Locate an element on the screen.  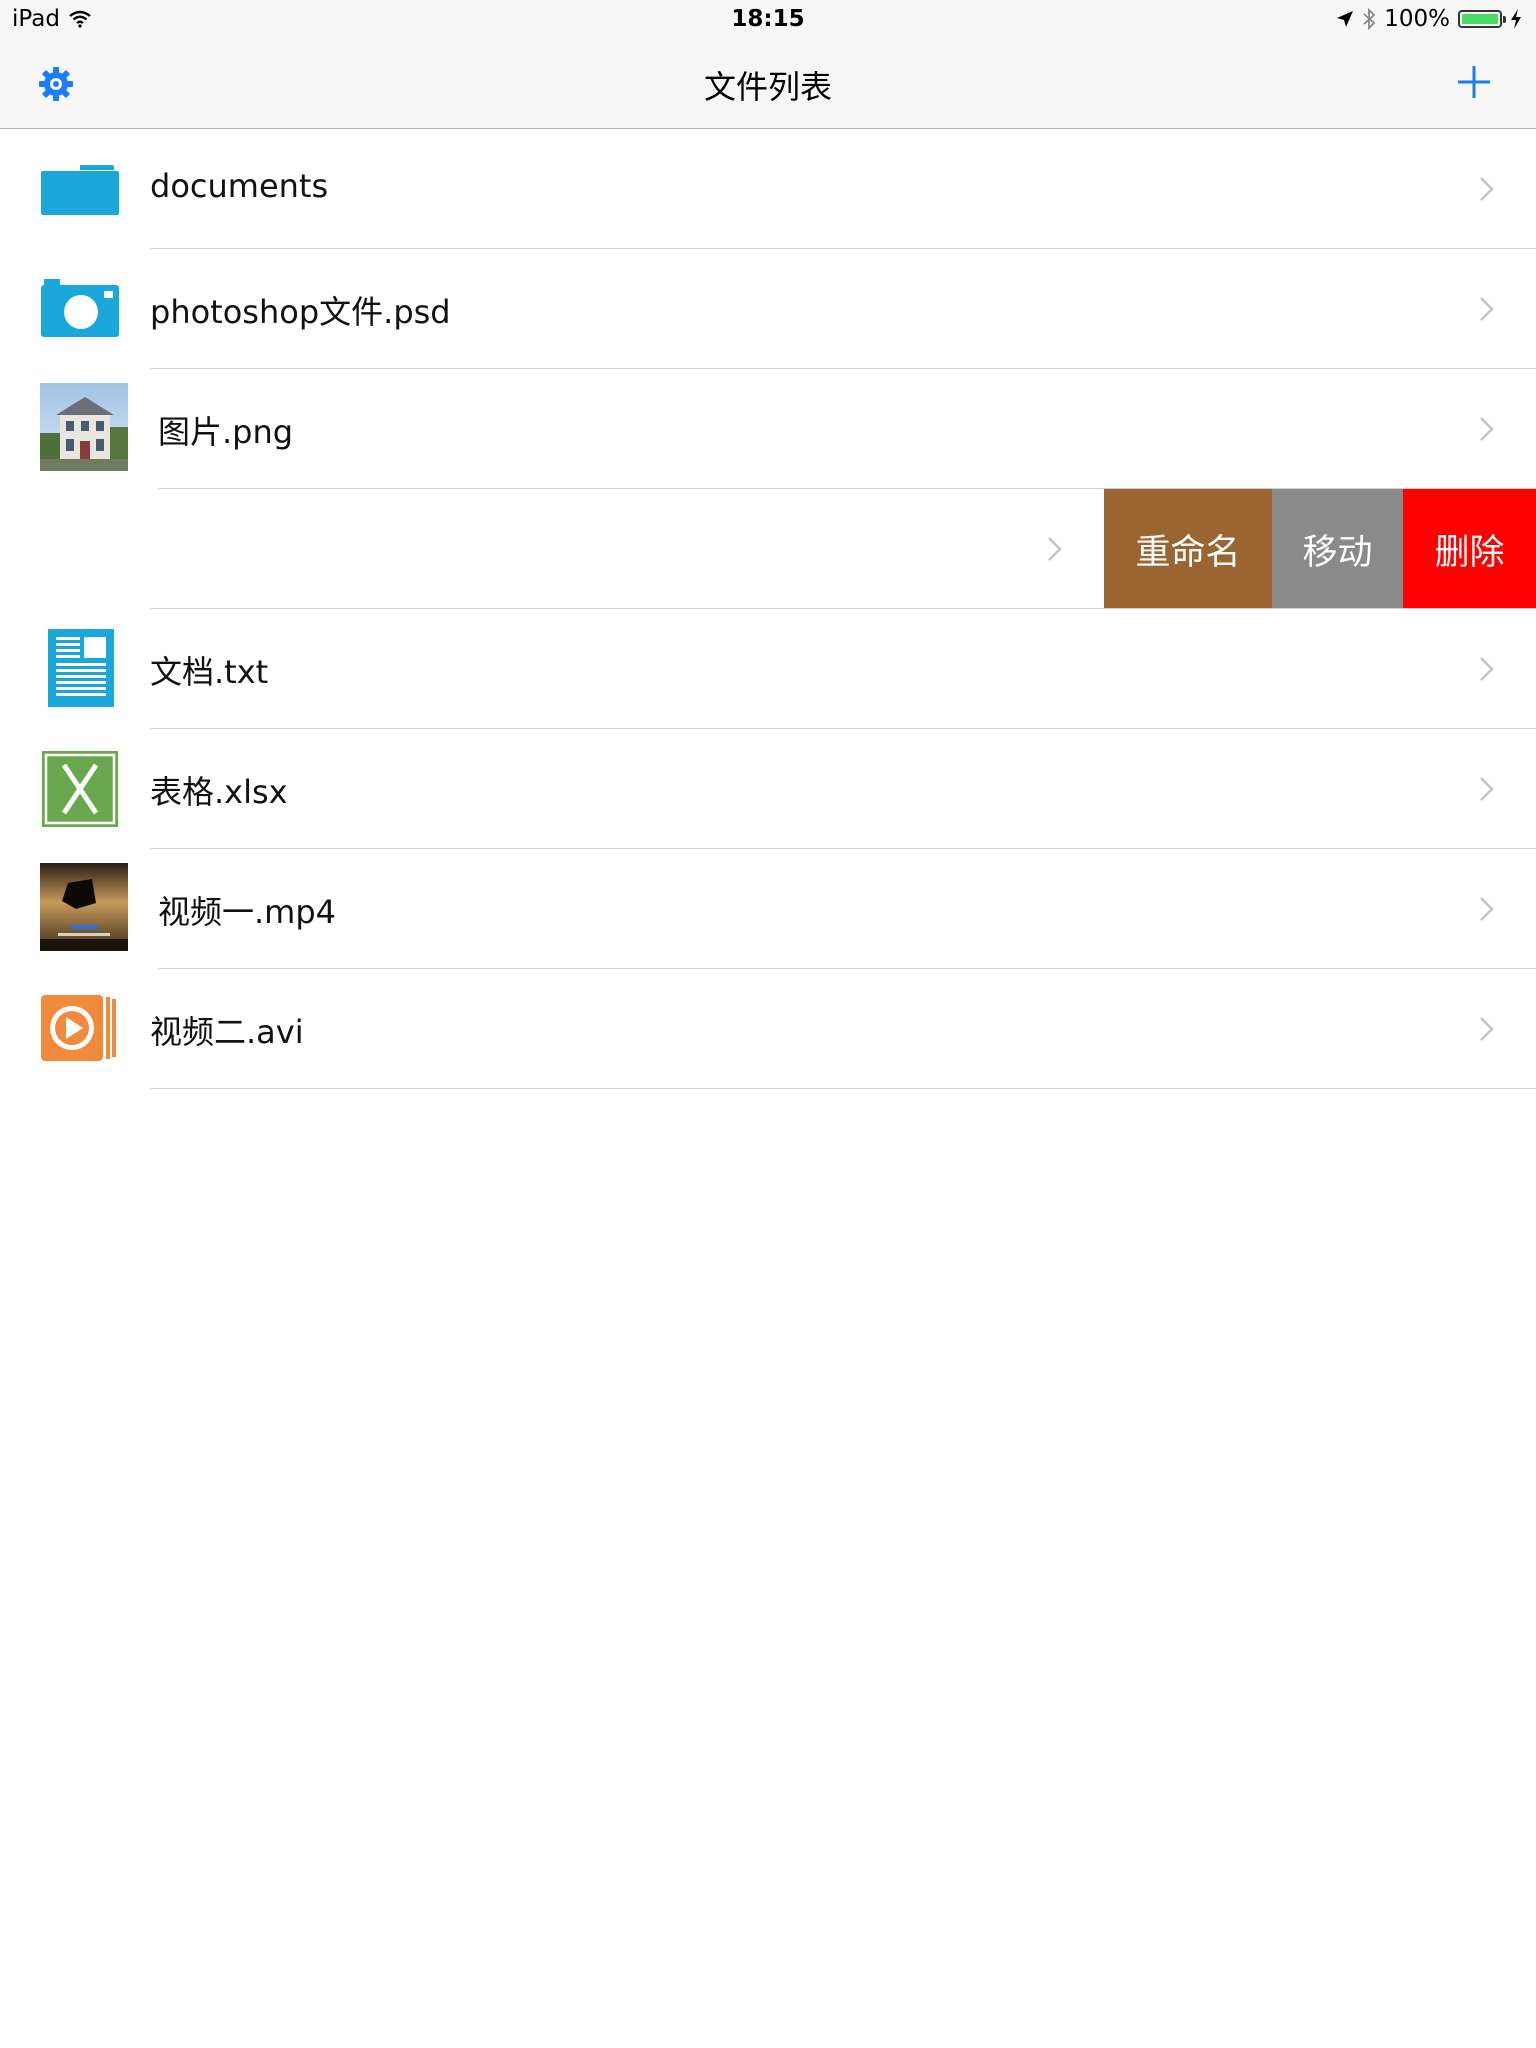
file-row-psd: photoshop文件.psd is located at coordinates (768, 309).